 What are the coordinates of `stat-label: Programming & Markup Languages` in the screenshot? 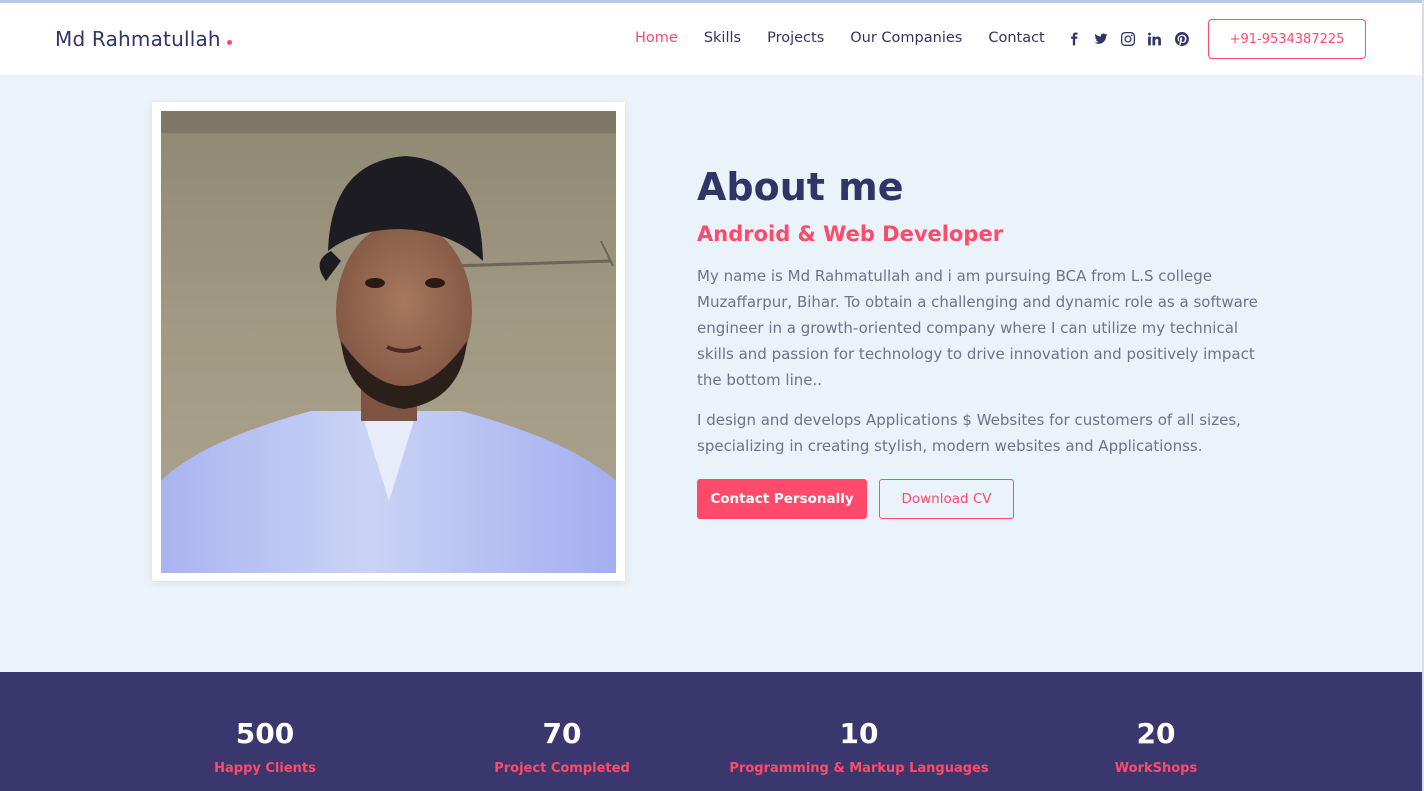 It's located at (859, 768).